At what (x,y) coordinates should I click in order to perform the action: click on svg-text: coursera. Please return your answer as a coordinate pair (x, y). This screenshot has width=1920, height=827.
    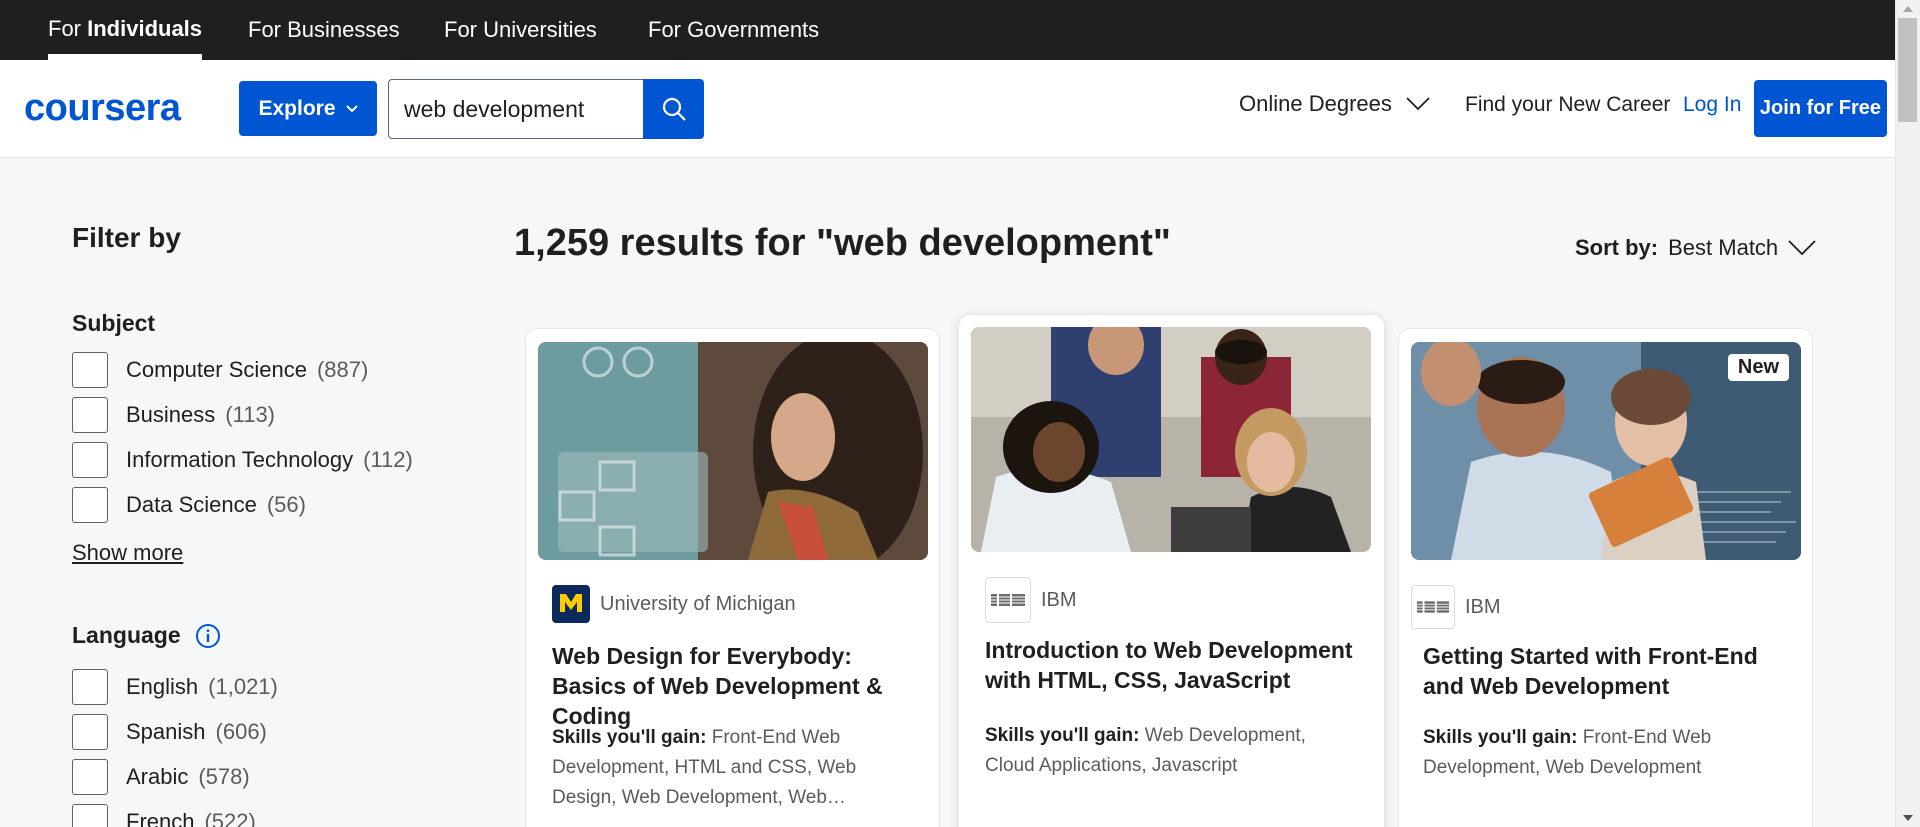
    Looking at the image, I should click on (103, 108).